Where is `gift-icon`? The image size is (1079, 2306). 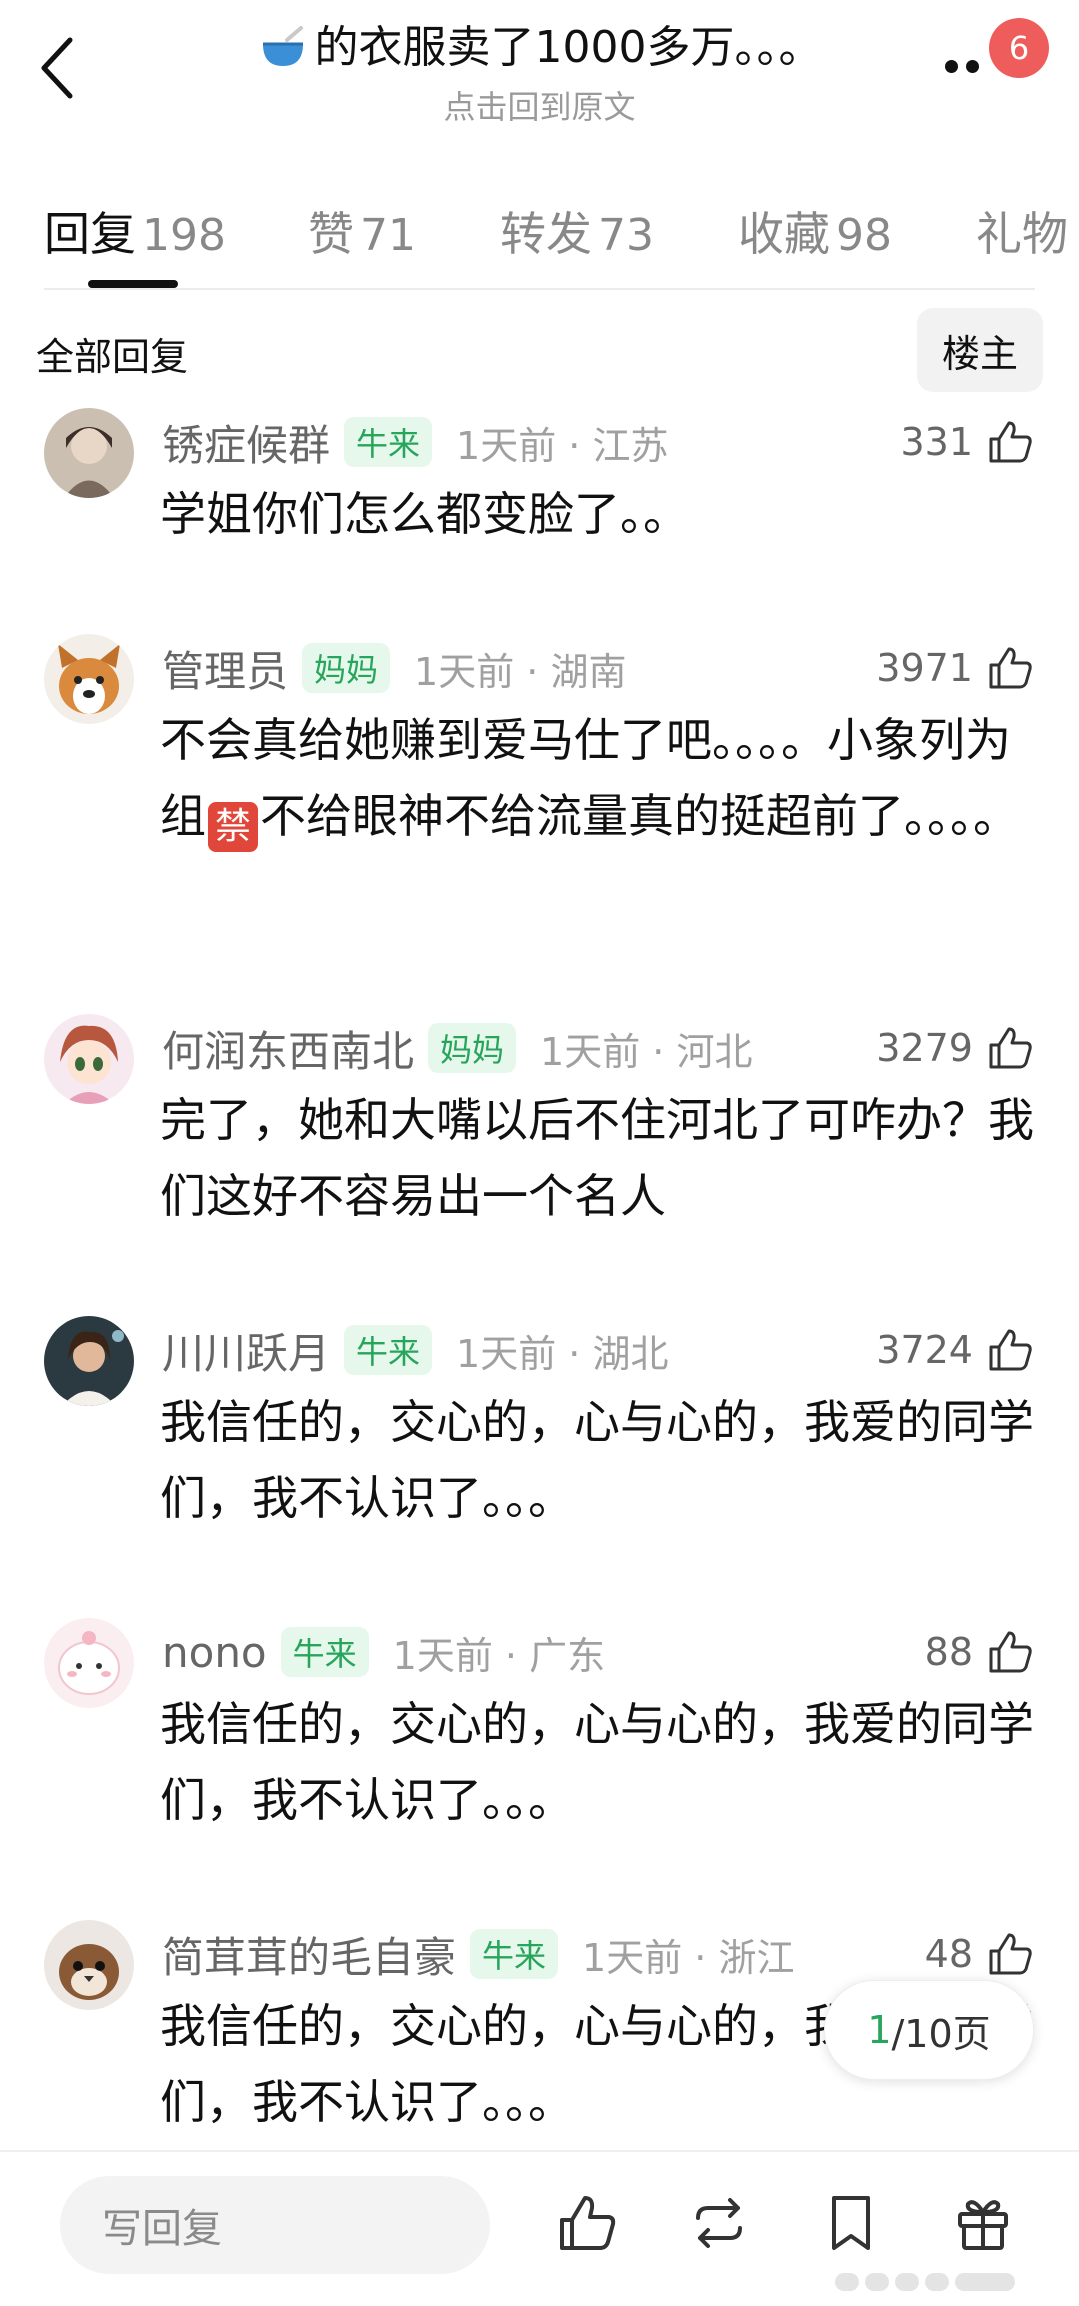 gift-icon is located at coordinates (983, 2225).